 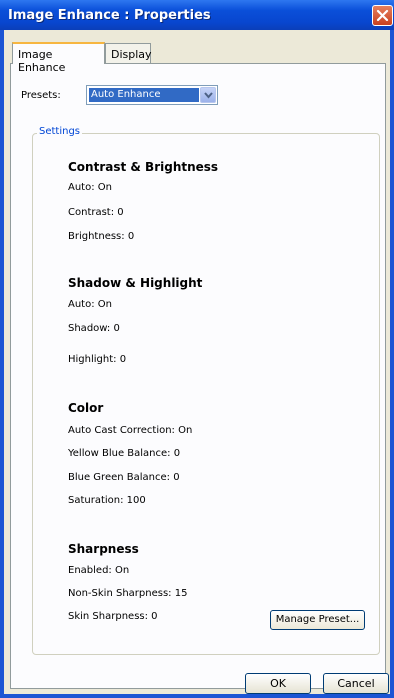 I want to click on dropdown-button, so click(x=208, y=95).